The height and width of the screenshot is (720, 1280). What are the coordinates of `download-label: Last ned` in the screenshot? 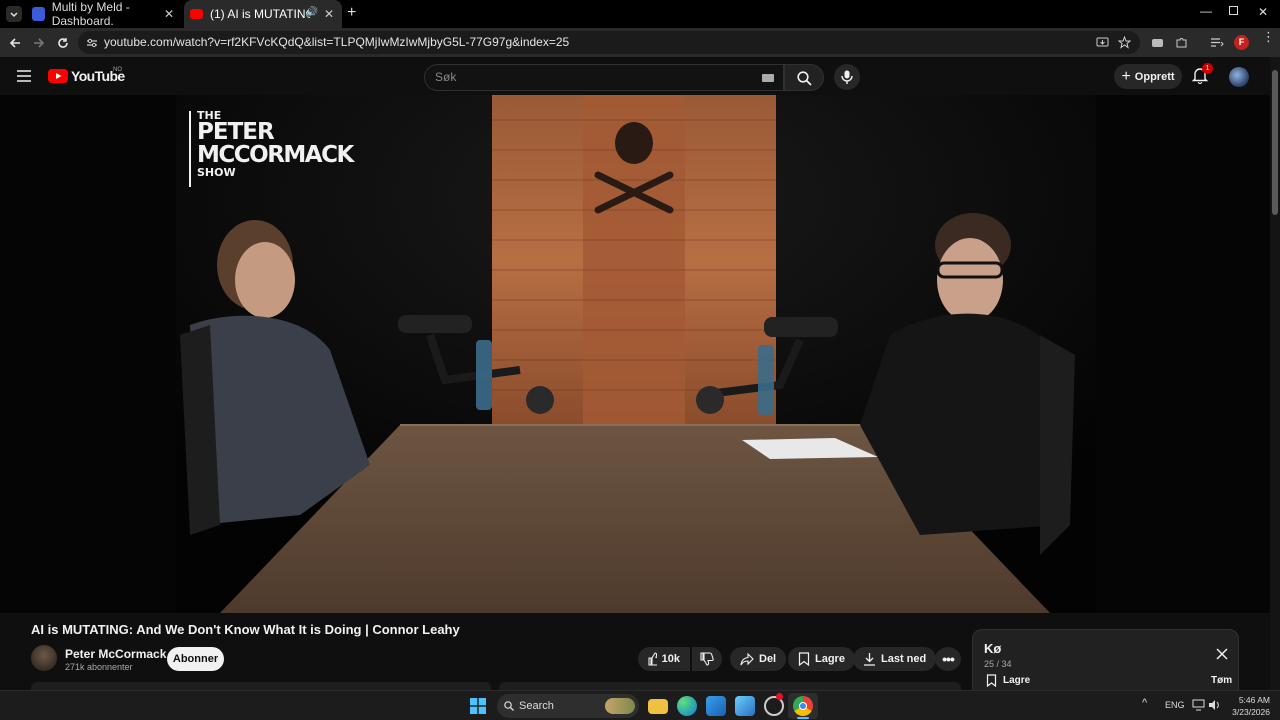 It's located at (904, 659).